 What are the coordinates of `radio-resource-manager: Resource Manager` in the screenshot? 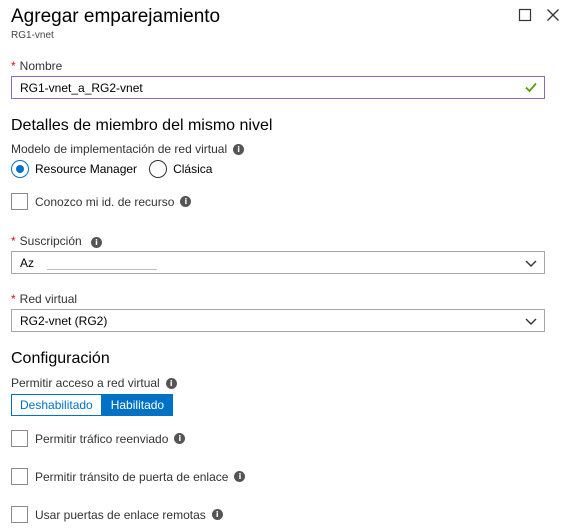 It's located at (74, 169).